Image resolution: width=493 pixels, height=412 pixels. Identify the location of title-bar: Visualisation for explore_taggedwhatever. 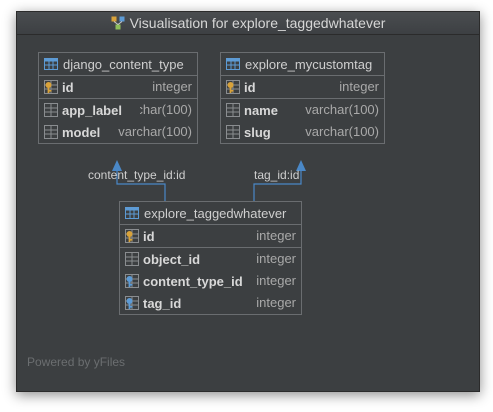
(248, 23).